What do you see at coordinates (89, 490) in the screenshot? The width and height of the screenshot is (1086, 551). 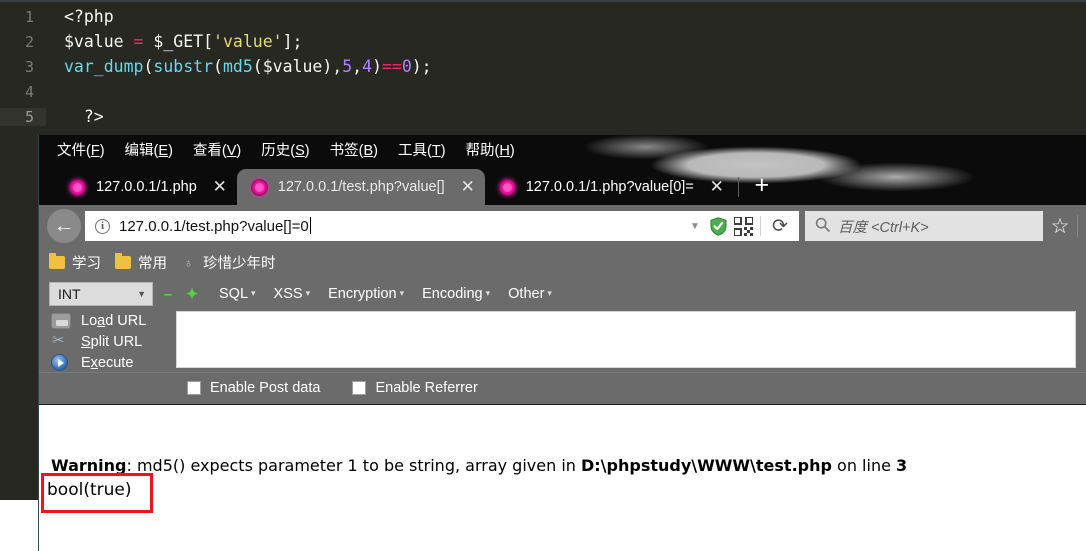 I see `var-dump-result: bool(true)` at bounding box center [89, 490].